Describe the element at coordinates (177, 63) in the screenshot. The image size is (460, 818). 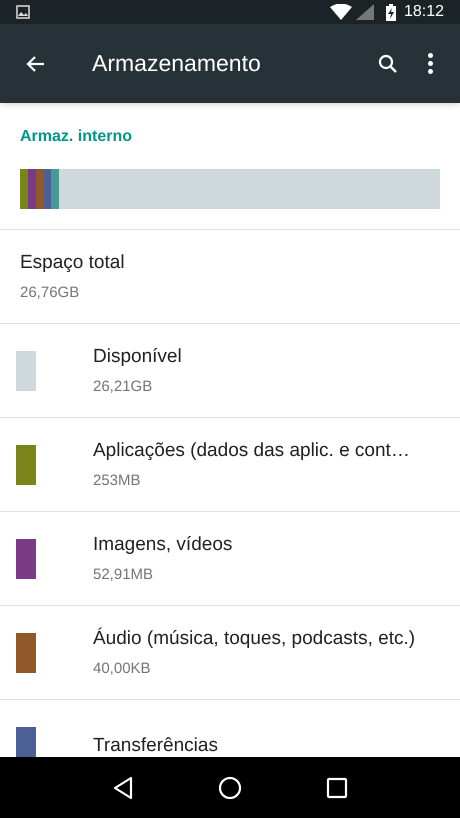
I see `app-bar-title: Armazenamento` at that location.